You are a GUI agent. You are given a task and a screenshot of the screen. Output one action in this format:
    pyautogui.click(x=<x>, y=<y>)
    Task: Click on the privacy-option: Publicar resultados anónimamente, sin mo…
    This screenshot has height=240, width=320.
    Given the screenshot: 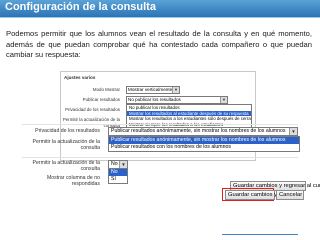 What is the action you would take?
    pyautogui.click(x=204, y=140)
    